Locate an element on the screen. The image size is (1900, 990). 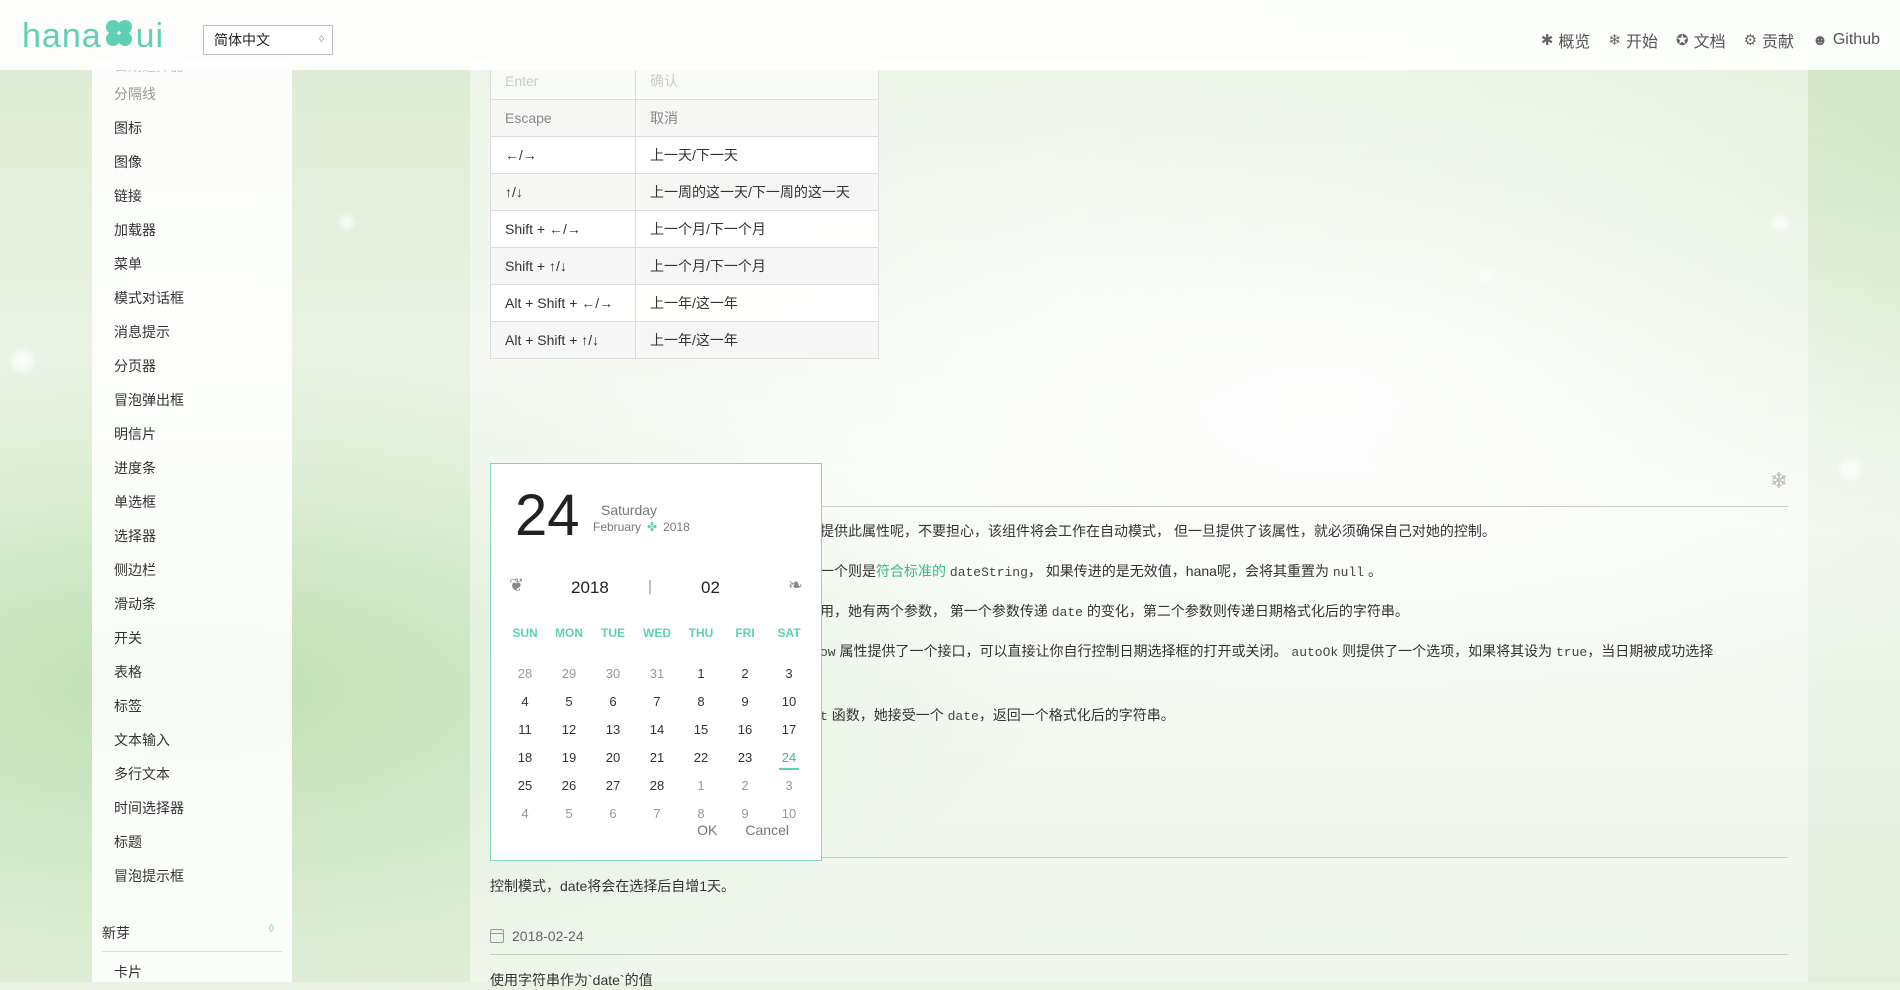
calendar-day: 23 is located at coordinates (745, 762).